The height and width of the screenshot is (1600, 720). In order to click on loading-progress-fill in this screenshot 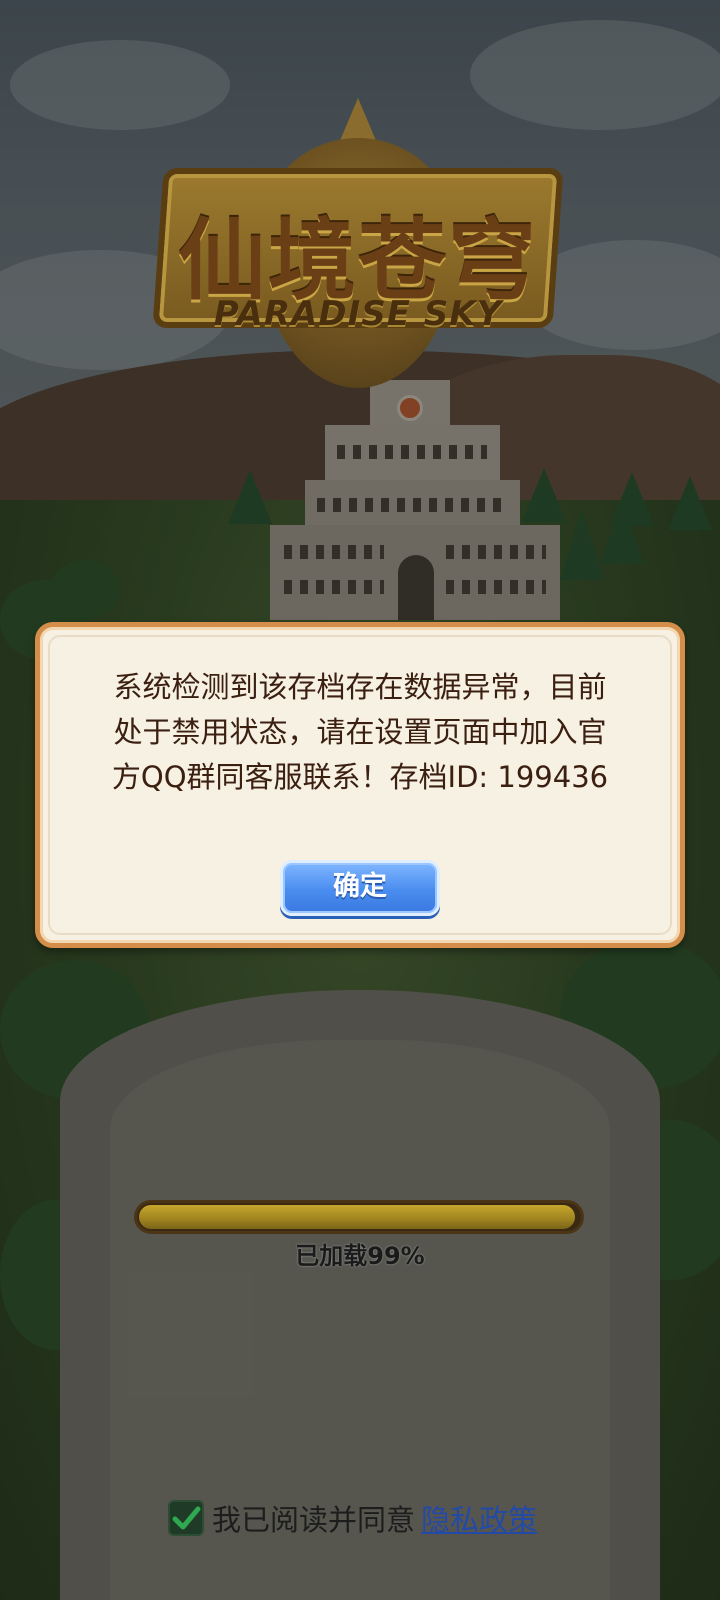, I will do `click(357, 1217)`.